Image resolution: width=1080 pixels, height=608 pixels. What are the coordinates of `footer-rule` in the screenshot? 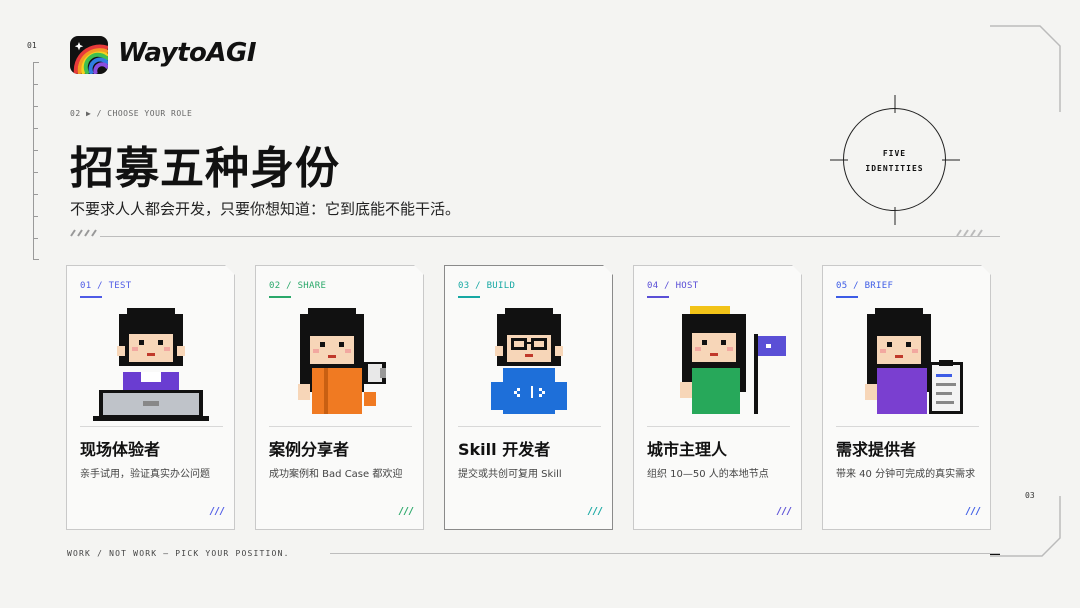 It's located at (665, 553).